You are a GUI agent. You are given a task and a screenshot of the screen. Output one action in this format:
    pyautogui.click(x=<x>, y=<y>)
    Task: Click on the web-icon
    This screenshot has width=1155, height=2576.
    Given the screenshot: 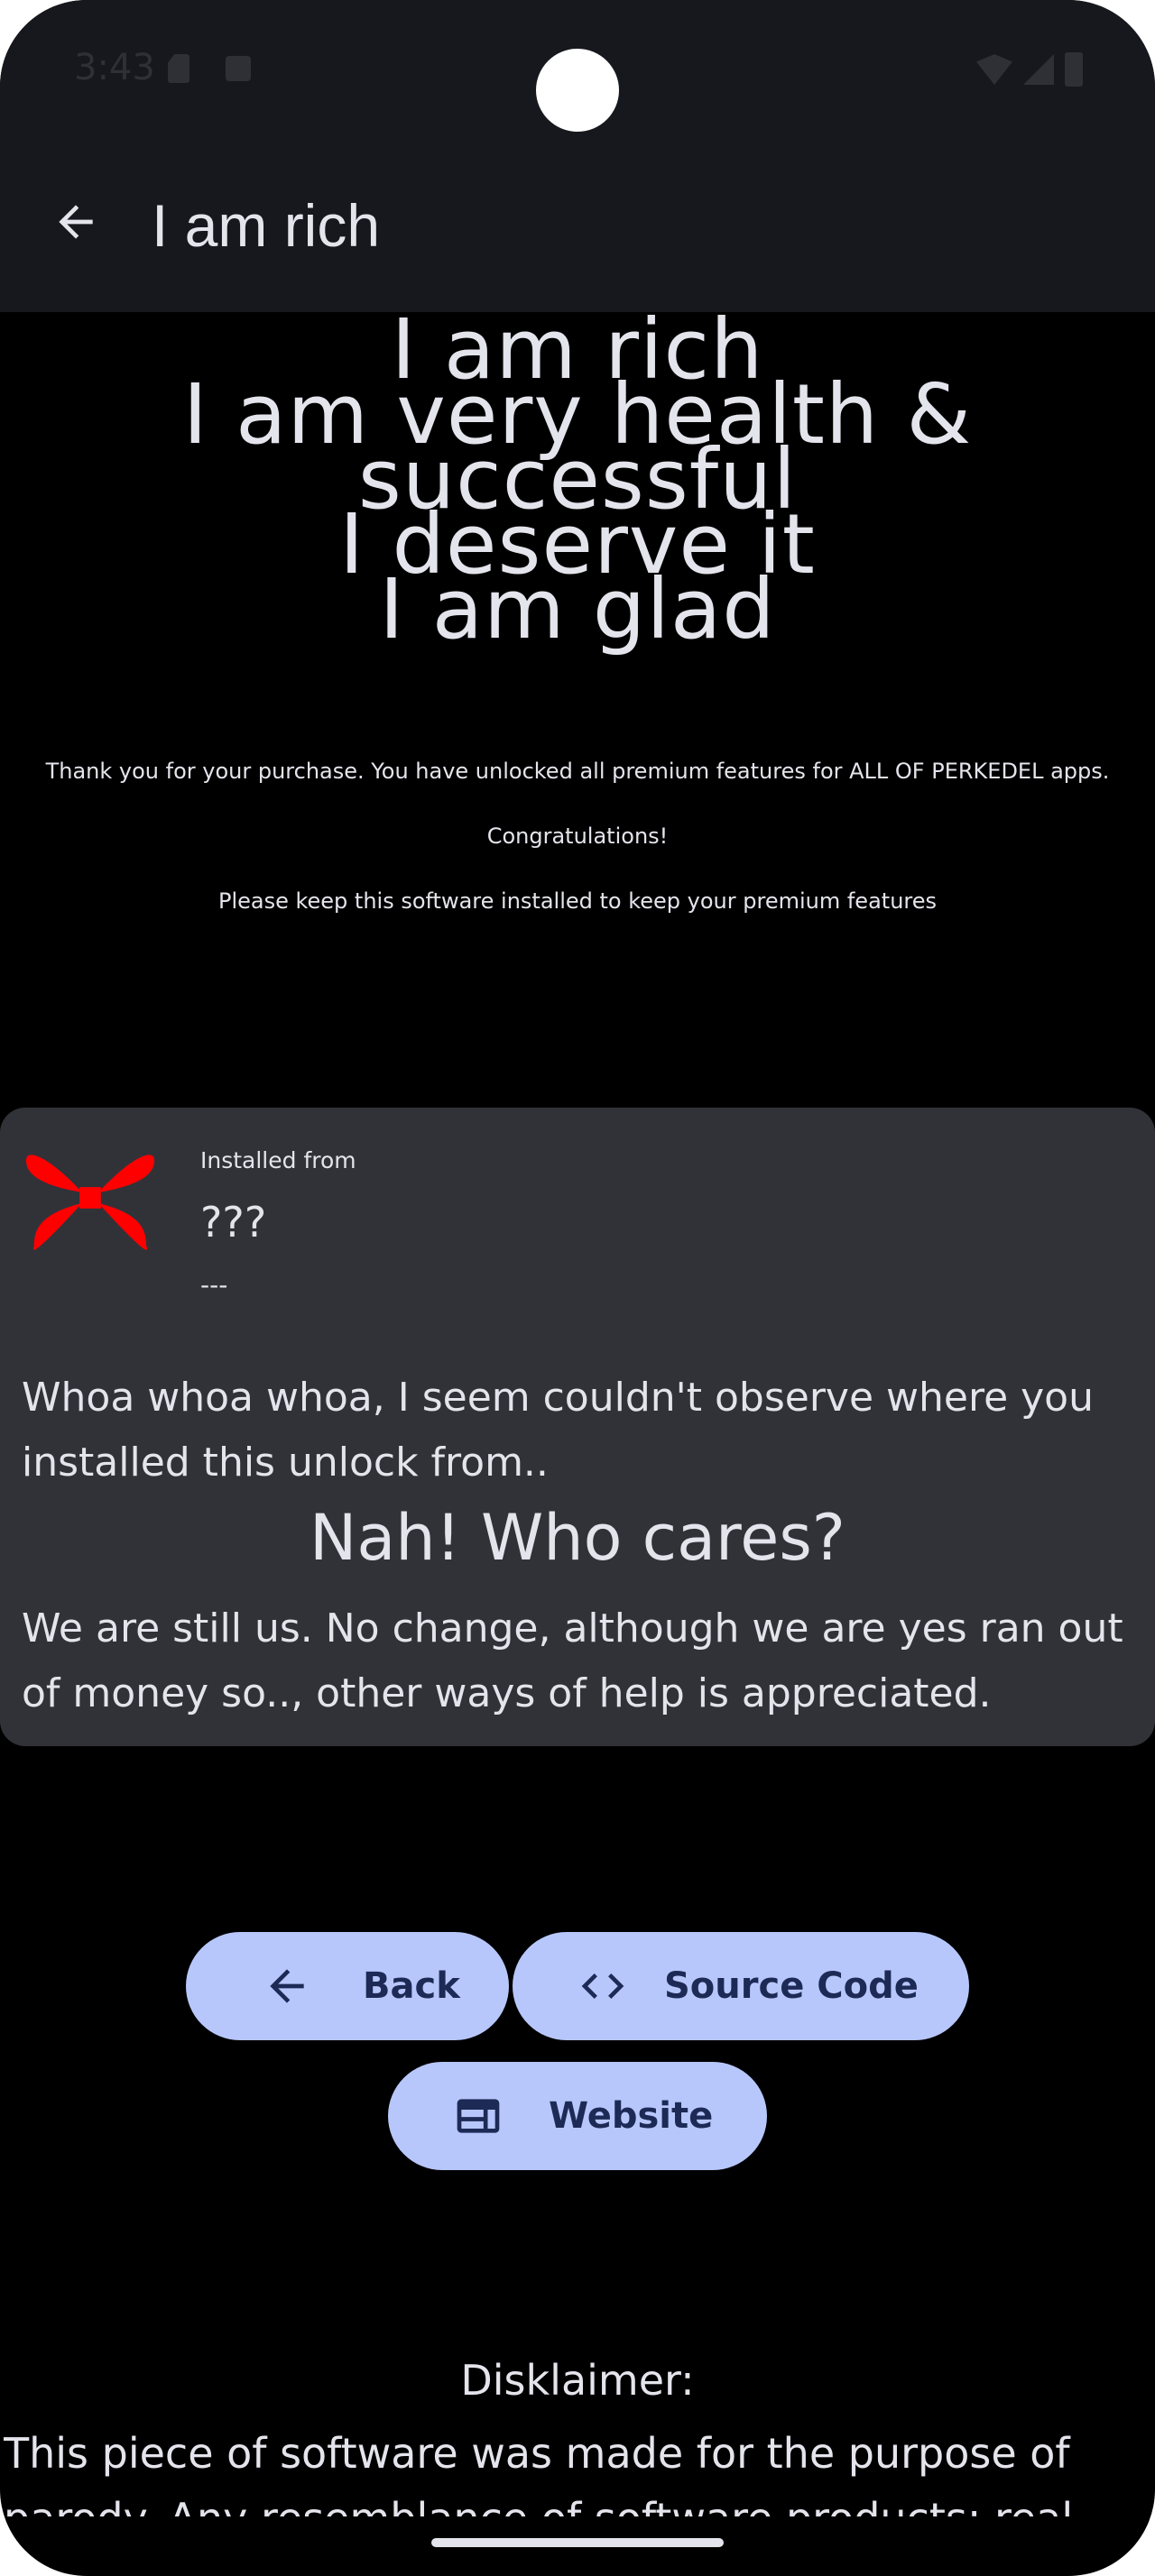 What is the action you would take?
    pyautogui.click(x=479, y=2116)
    